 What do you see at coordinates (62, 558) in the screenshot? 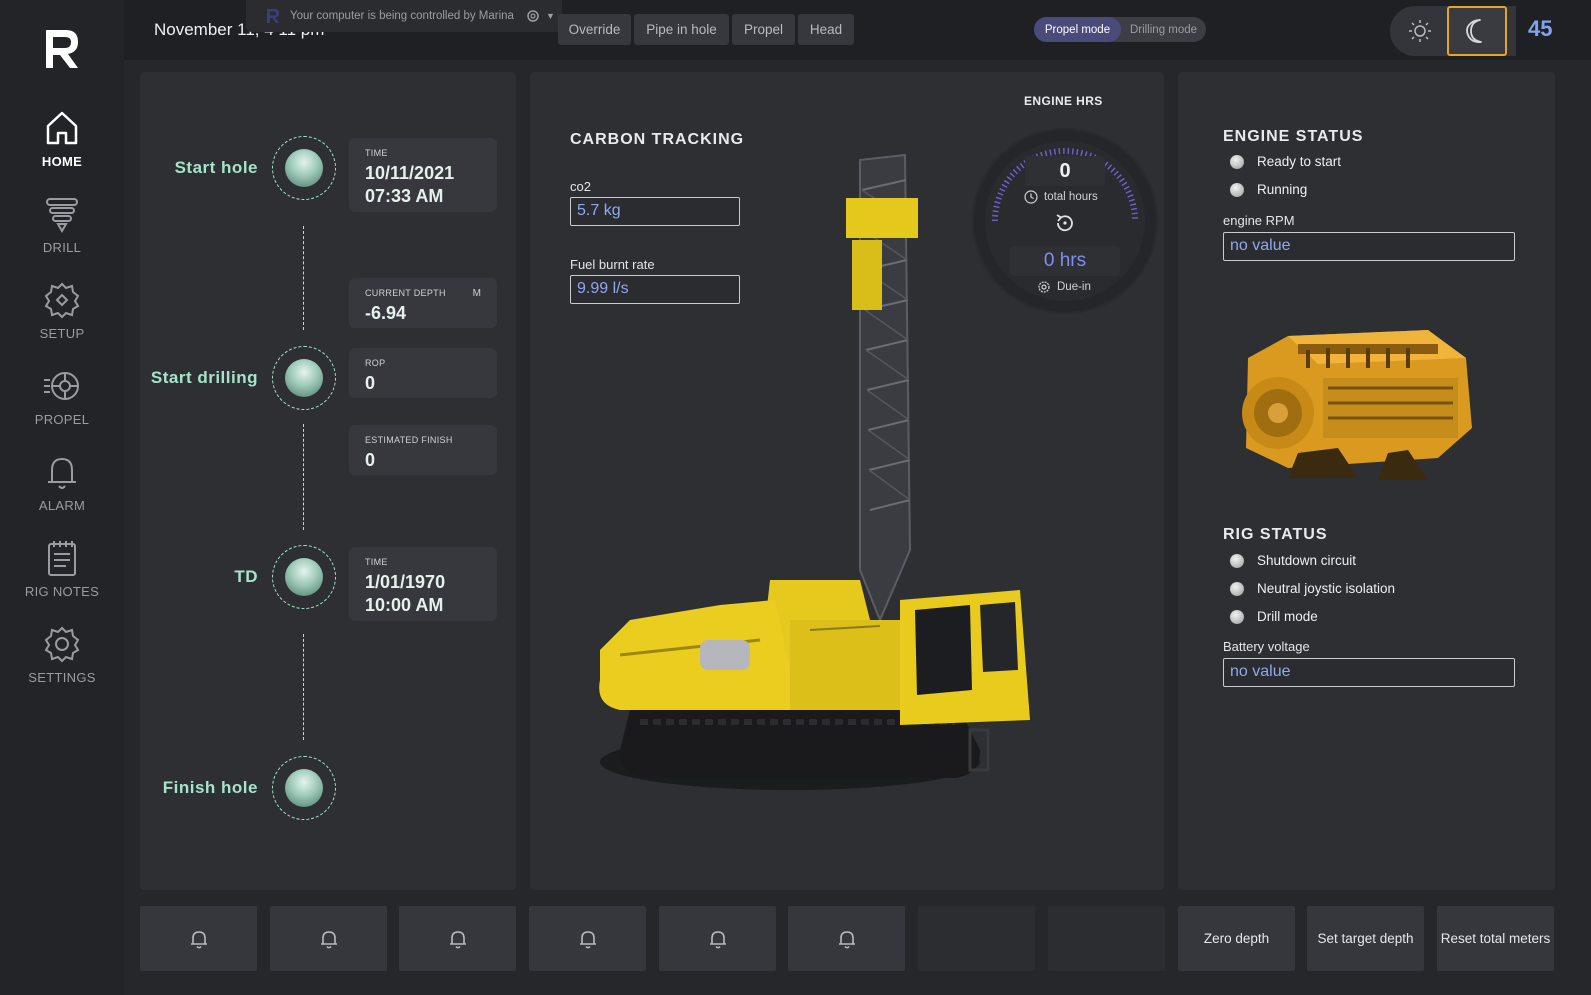
I see `notes-icon` at bounding box center [62, 558].